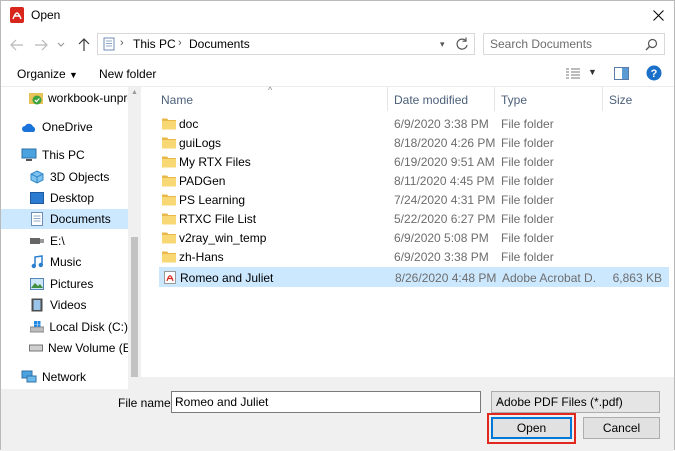 Image resolution: width=675 pixels, height=451 pixels. I want to click on recent-locations-button, so click(61, 45).